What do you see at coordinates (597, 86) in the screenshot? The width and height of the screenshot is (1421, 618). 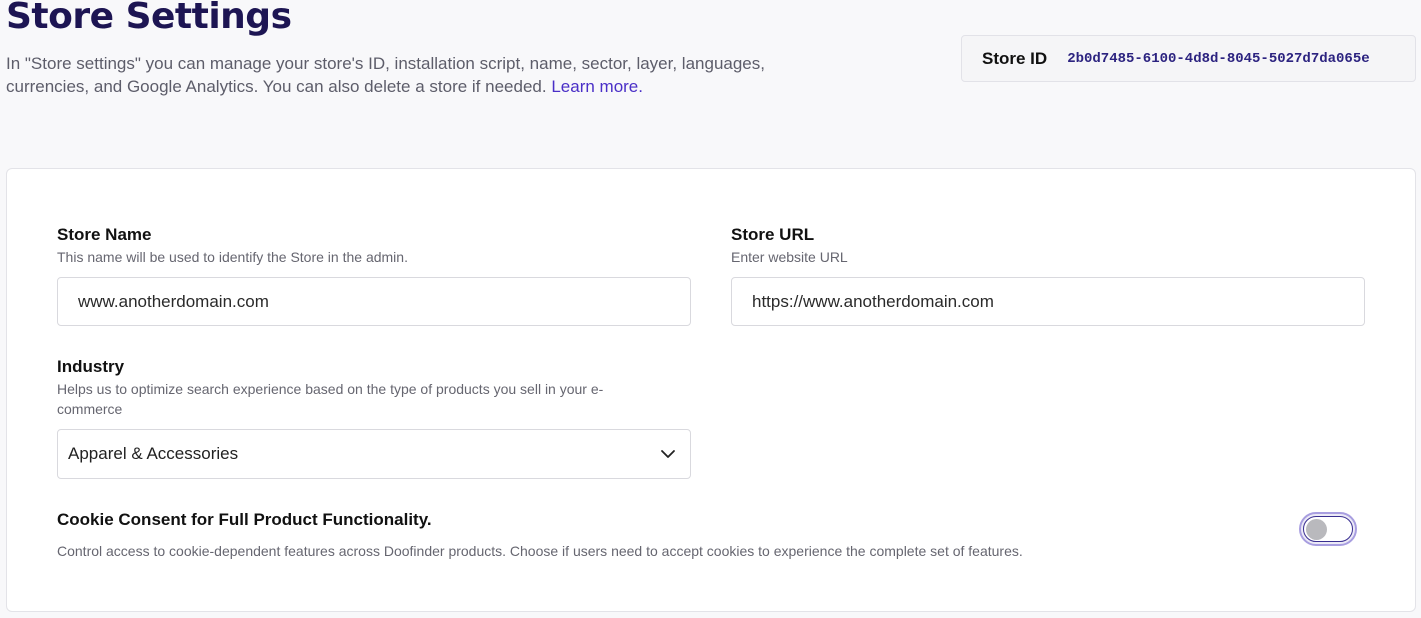 I see `learn-more-link: Learn more.` at bounding box center [597, 86].